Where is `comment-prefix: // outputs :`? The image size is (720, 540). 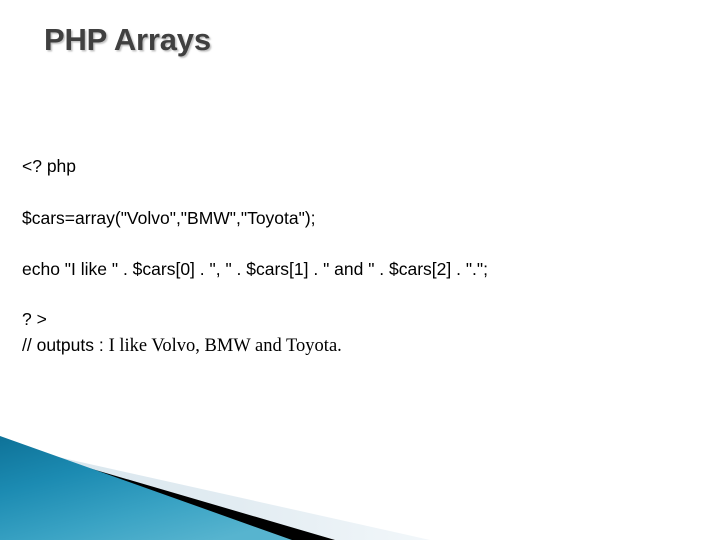
comment-prefix: // outputs : is located at coordinates (65, 345).